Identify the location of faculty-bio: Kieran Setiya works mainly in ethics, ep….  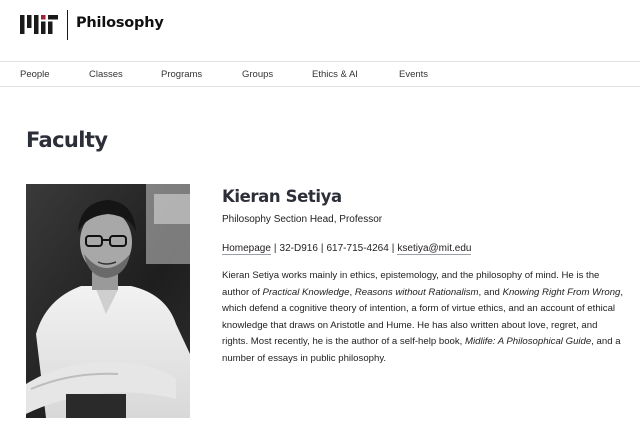
(423, 317).